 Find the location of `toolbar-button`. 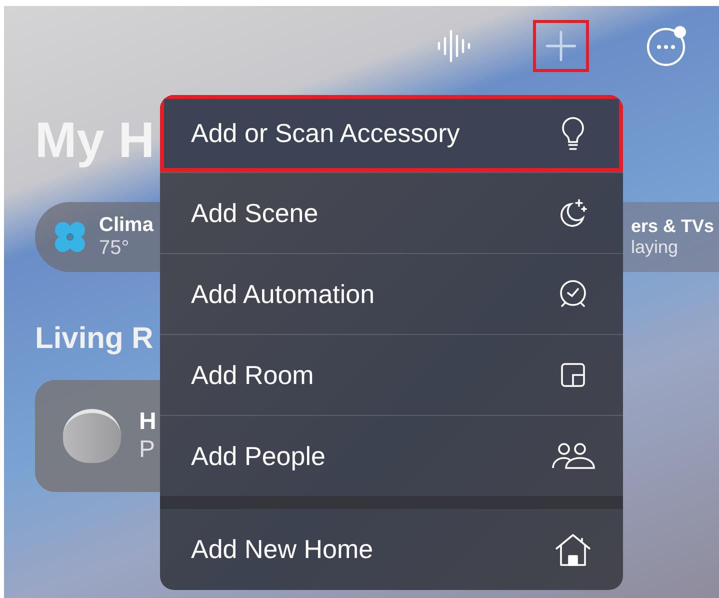

toolbar-button is located at coordinates (561, 46).